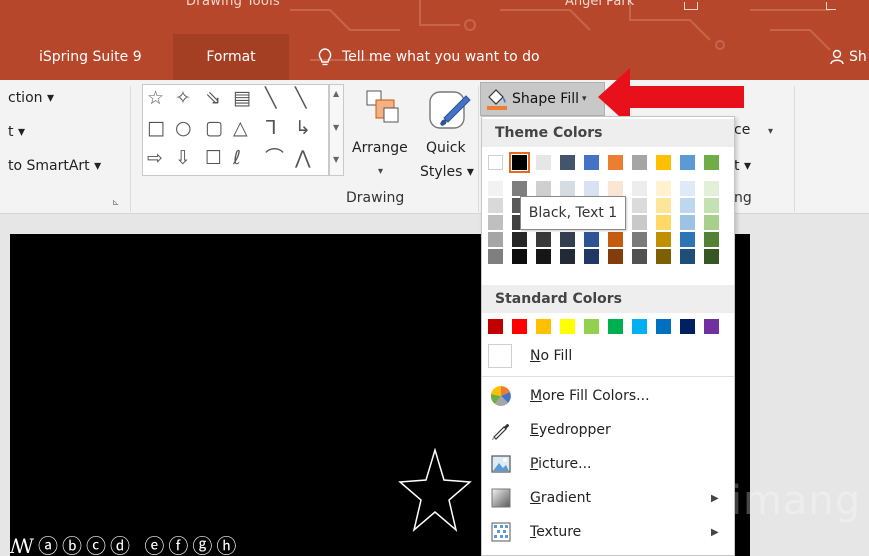 This screenshot has width=869, height=556. Describe the element at coordinates (380, 171) in the screenshot. I see `arrange-caret-icon: ▾` at that location.